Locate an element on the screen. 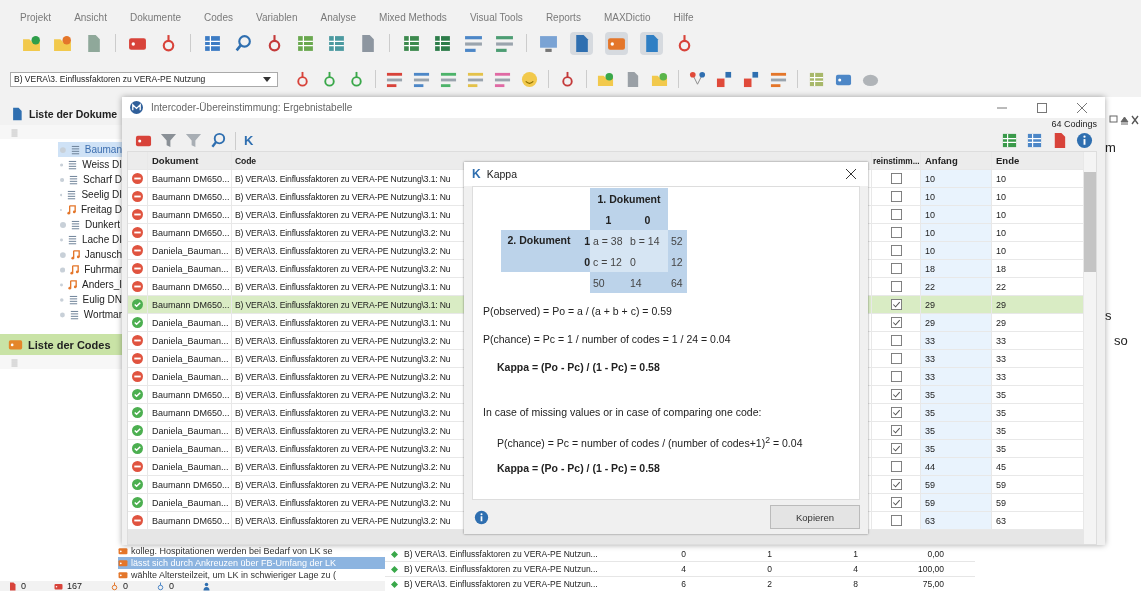 The width and height of the screenshot is (1141, 591). close-icon is located at coordinates (851, 174).